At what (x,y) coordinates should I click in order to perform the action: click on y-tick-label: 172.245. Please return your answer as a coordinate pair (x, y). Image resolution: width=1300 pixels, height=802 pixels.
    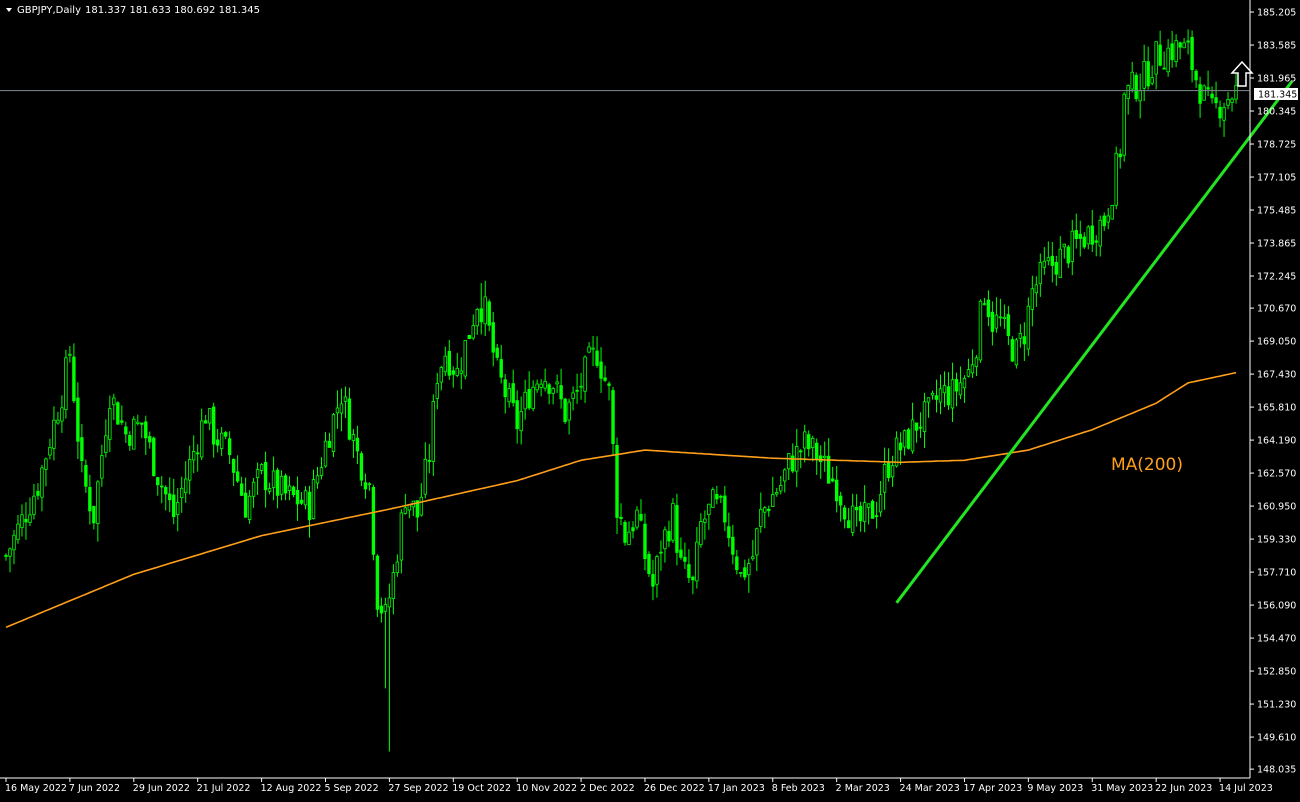
    Looking at the image, I should click on (1276, 277).